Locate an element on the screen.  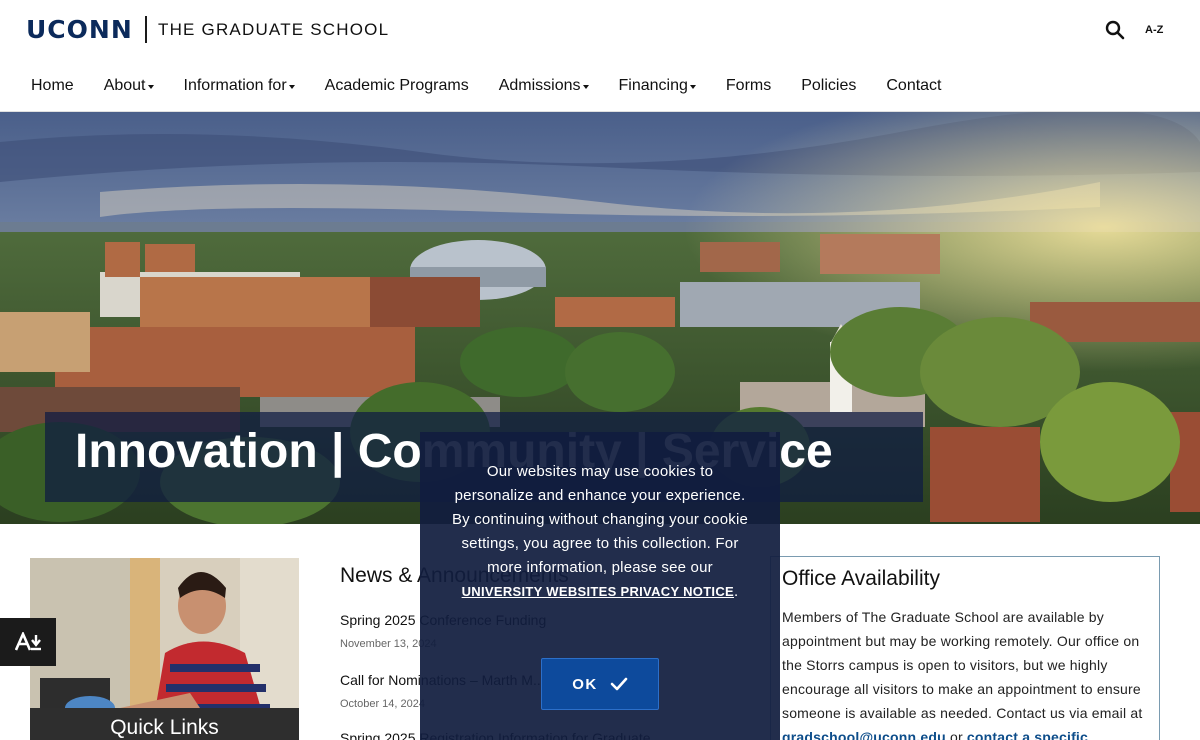
nav-label: Financing is located at coordinates (653, 85).